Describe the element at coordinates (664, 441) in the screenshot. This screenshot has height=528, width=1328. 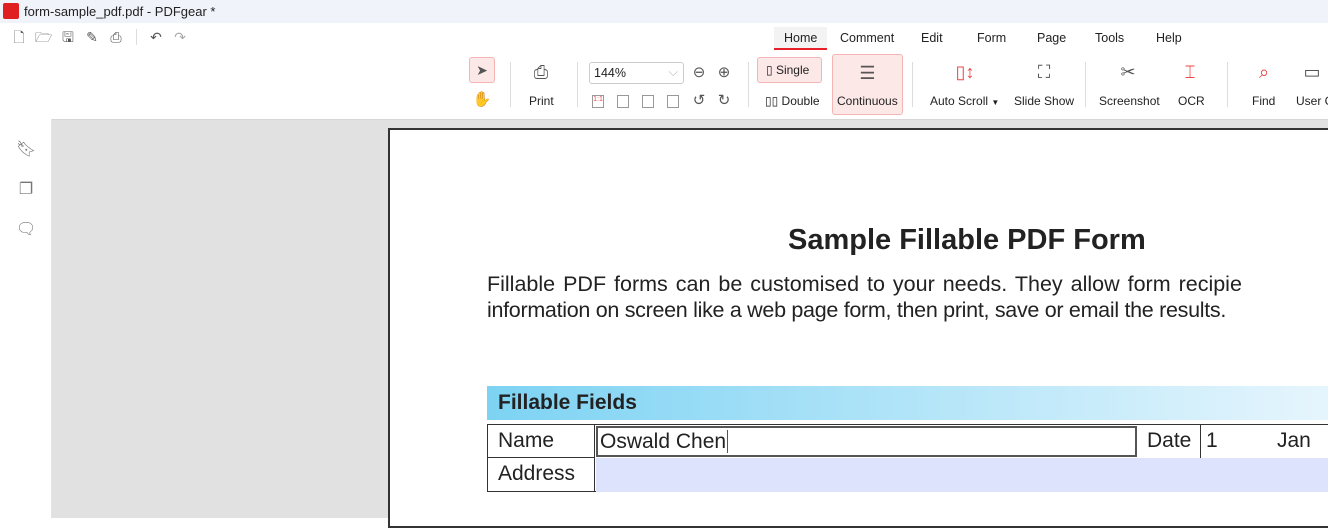
I see `name-value: Oswald Chen` at that location.